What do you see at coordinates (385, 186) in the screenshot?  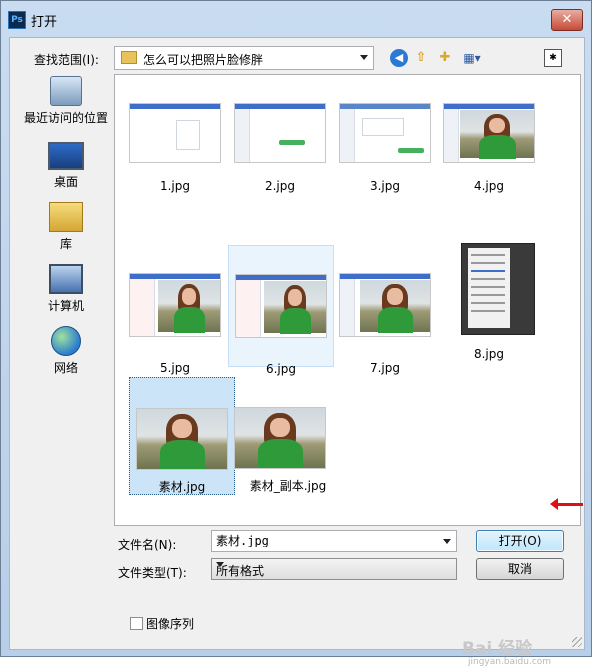 I see `file-name: 3.jpg` at bounding box center [385, 186].